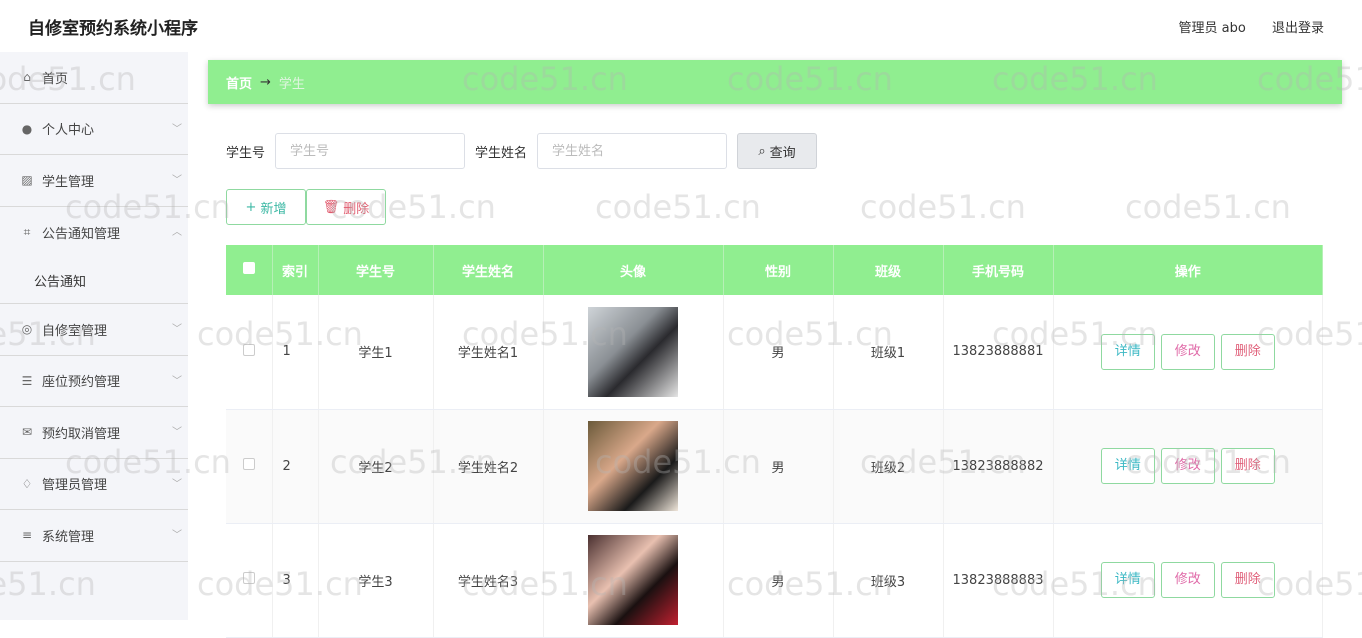  I want to click on col-gender: 性别, so click(778, 270).